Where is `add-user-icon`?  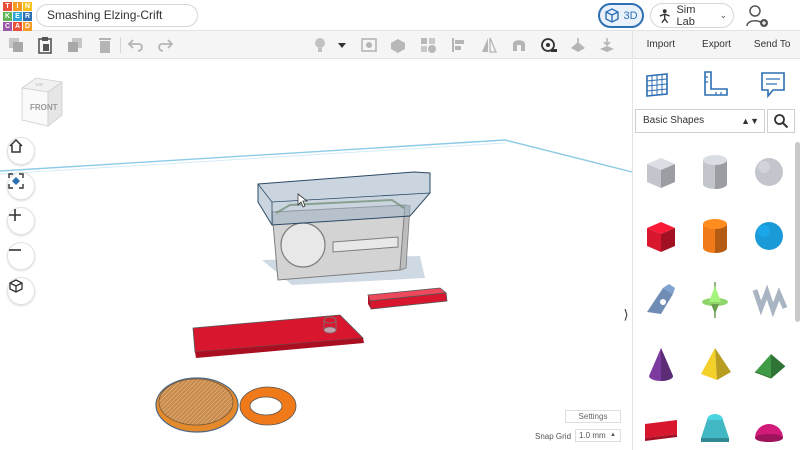 add-user-icon is located at coordinates (757, 16).